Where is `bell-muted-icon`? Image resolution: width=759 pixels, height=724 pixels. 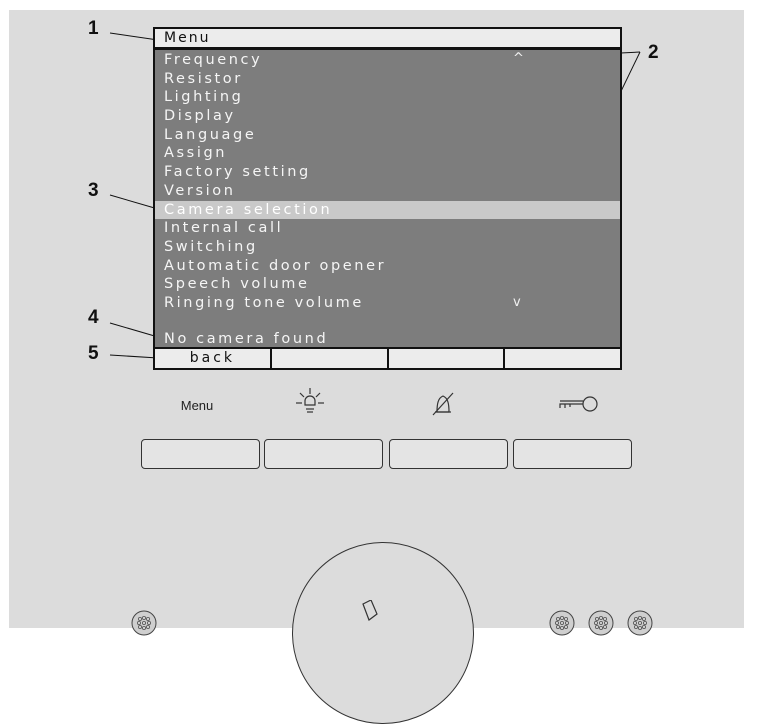
bell-muted-icon is located at coordinates (443, 405).